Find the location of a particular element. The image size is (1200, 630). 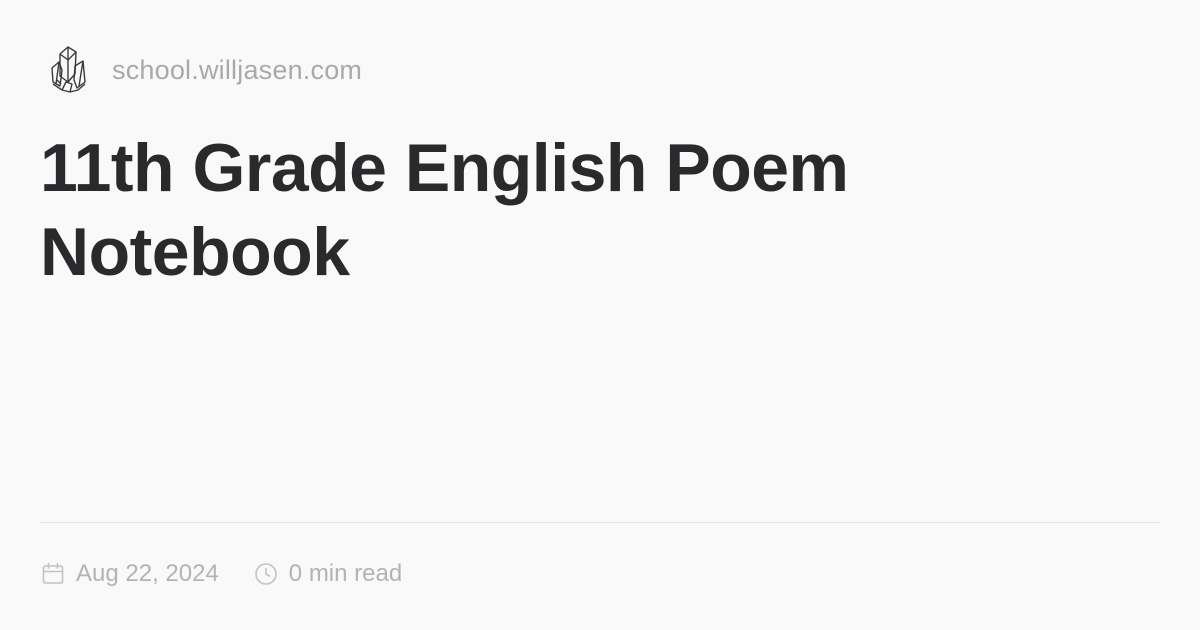

read-time: 0 min read is located at coordinates (327, 574).